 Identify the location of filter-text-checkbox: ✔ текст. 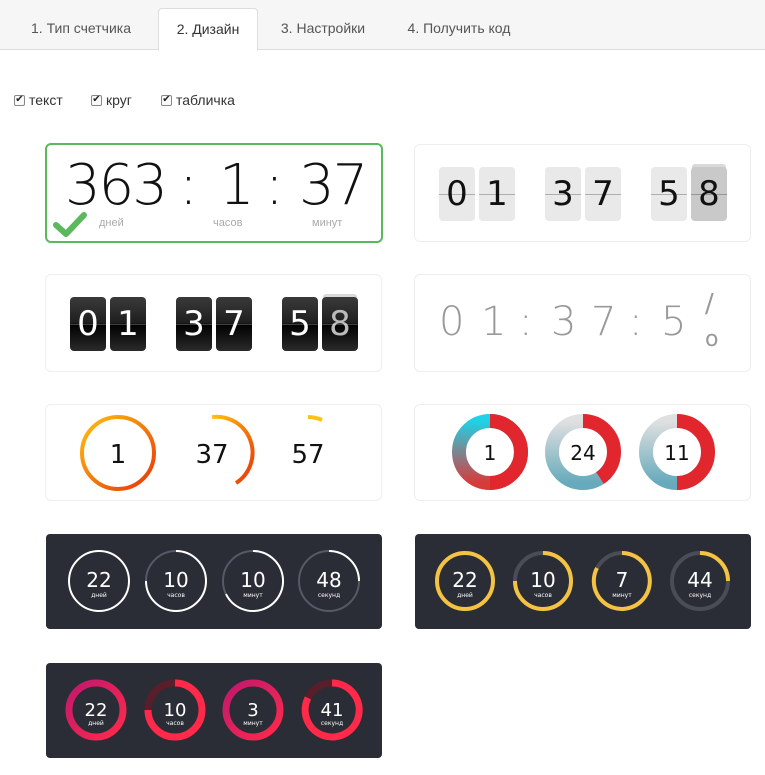
(38, 100).